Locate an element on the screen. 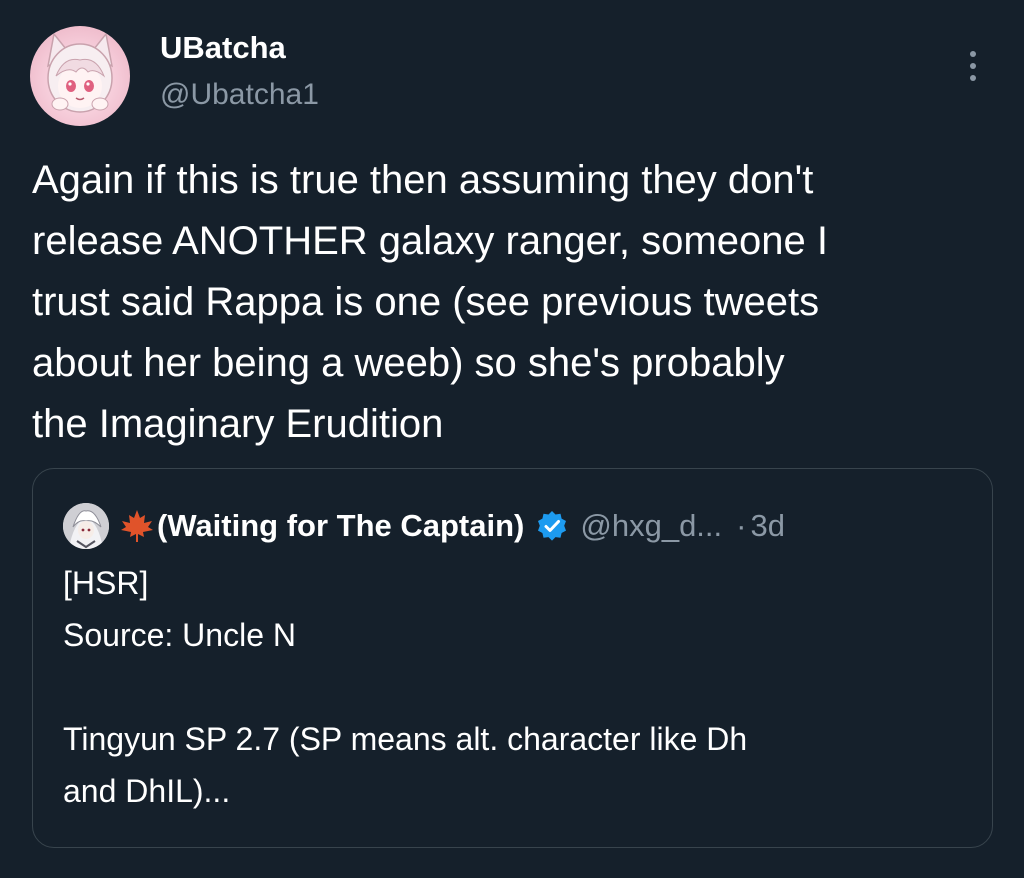 This screenshot has width=1024, height=878. quoted-author-name: (Waiting for The Captain) is located at coordinates (340, 526).